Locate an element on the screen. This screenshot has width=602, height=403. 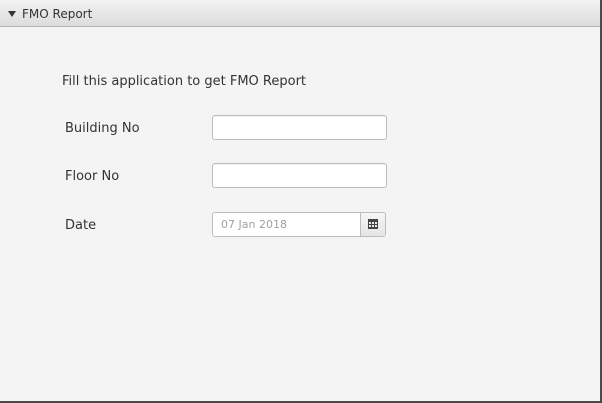
floor-no-input is located at coordinates (299, 175).